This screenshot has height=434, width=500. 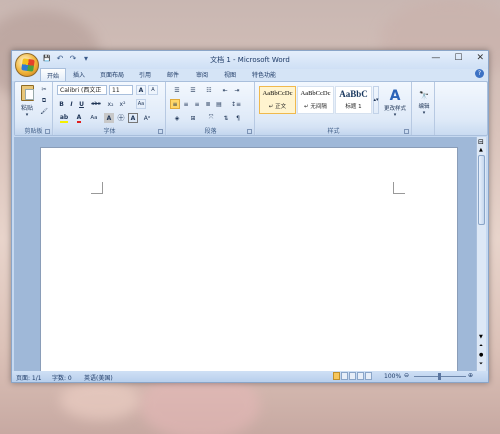 What do you see at coordinates (352, 376) in the screenshot?
I see `web-layout-icon` at bounding box center [352, 376].